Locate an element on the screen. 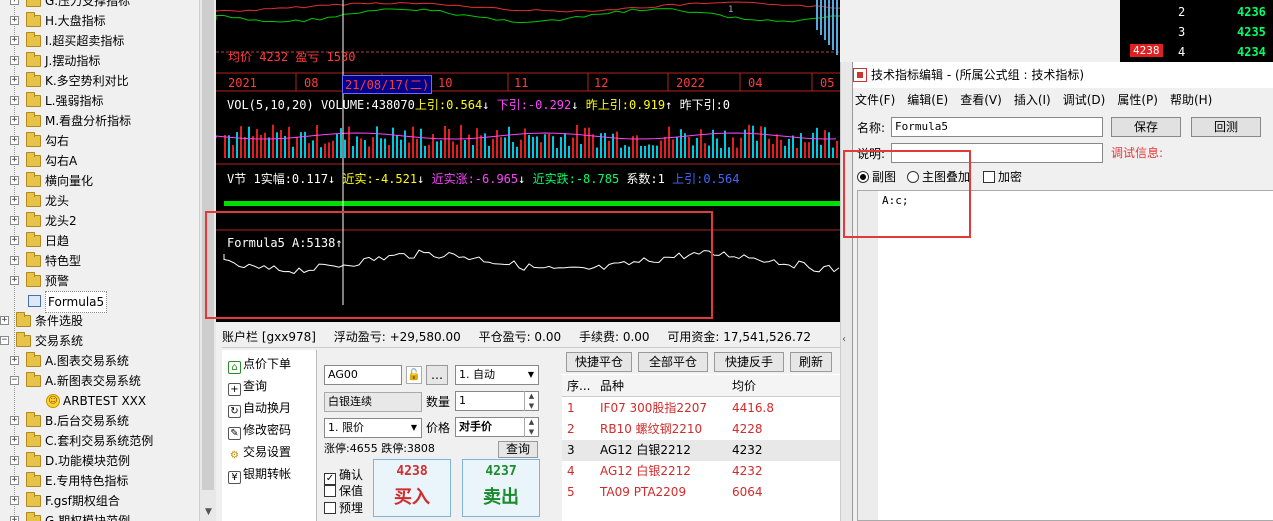 Image resolution: width=1273 pixels, height=521 pixels. order-menu-item: ⌂ 点价下单 is located at coordinates (269, 364).